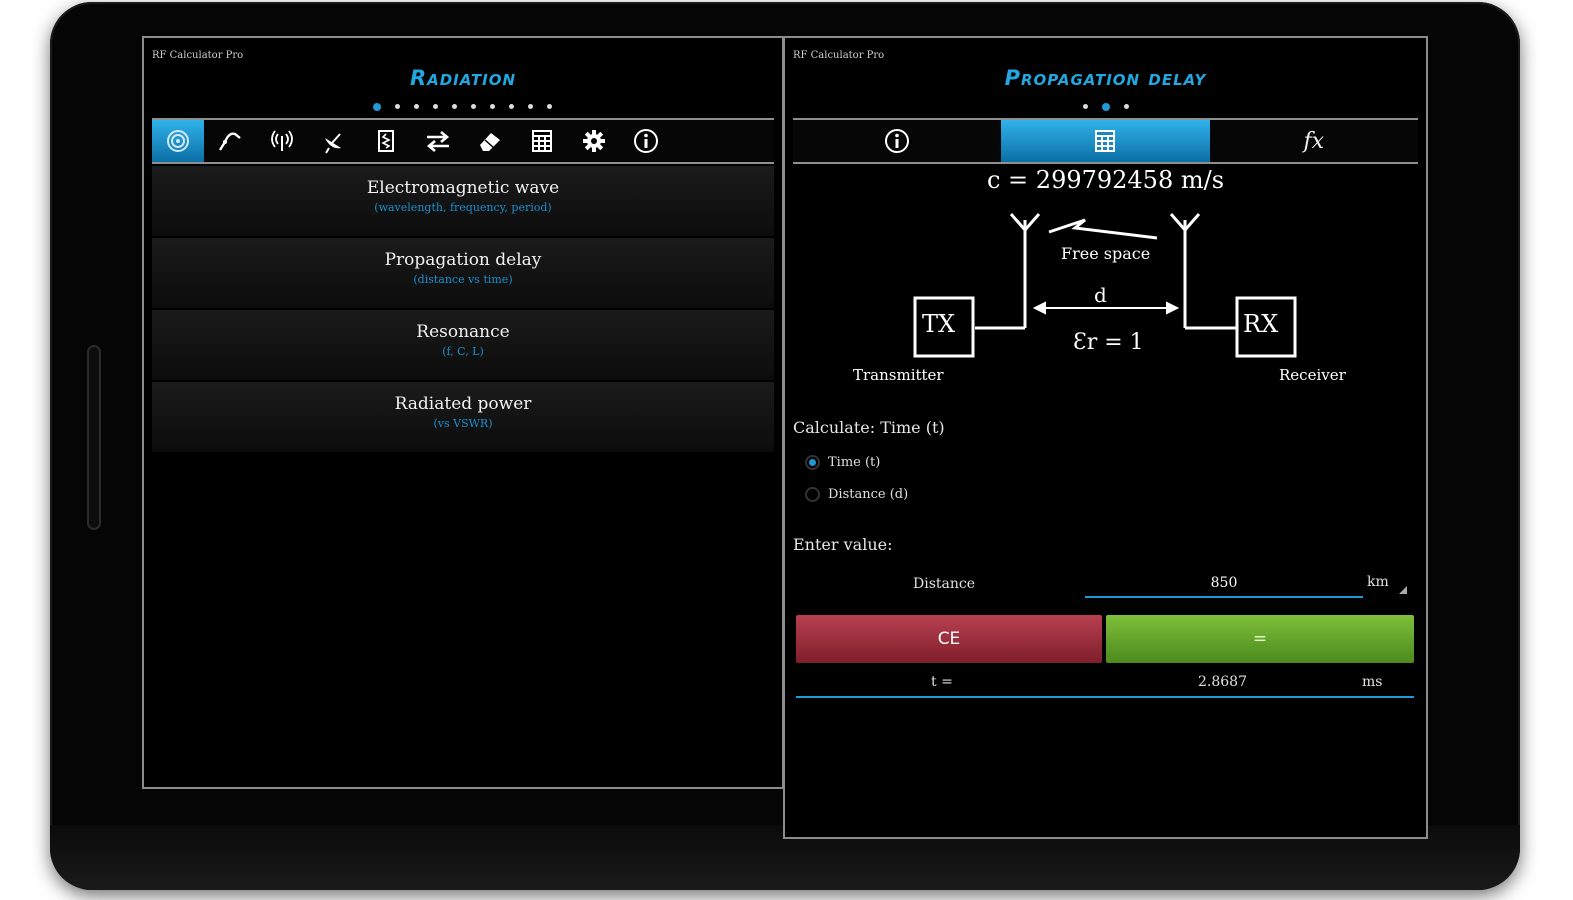 The height and width of the screenshot is (900, 1573). What do you see at coordinates (463, 188) in the screenshot?
I see `list-item-title: Electromagnetic wave` at bounding box center [463, 188].